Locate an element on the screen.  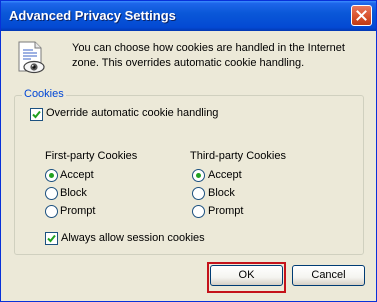
close-button is located at coordinates (361, 15).